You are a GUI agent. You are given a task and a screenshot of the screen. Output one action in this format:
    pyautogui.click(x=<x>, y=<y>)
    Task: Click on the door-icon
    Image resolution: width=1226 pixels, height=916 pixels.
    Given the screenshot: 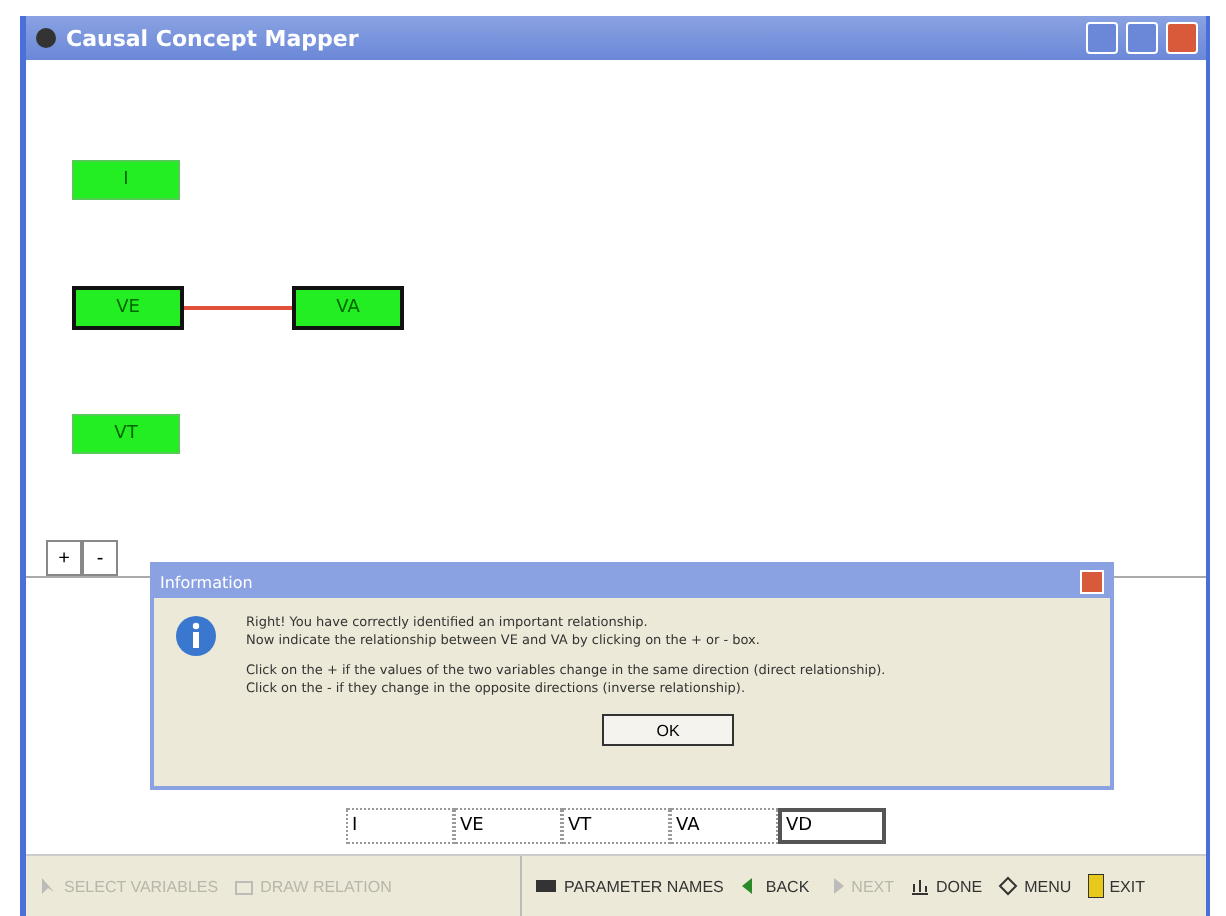 What is the action you would take?
    pyautogui.click(x=1095, y=886)
    